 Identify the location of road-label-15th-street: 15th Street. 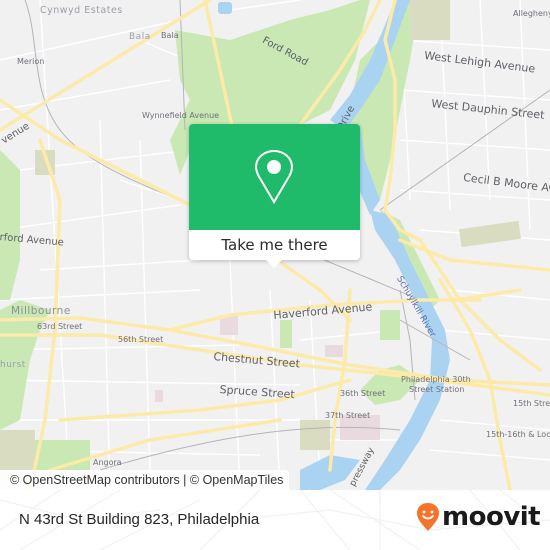
(531, 403).